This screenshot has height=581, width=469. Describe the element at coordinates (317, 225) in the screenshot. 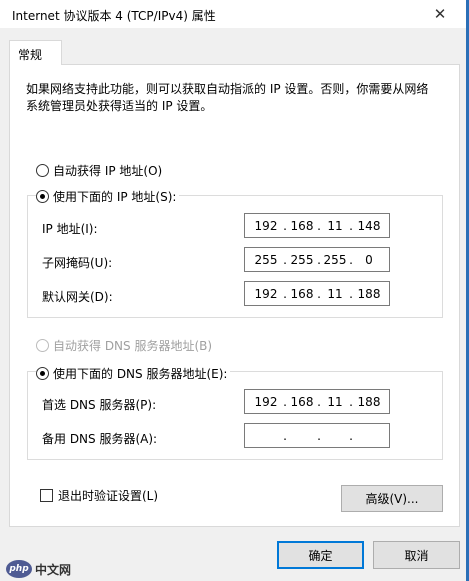

I see `ip-address-field: 192 . 168 . 11 . 148` at that location.